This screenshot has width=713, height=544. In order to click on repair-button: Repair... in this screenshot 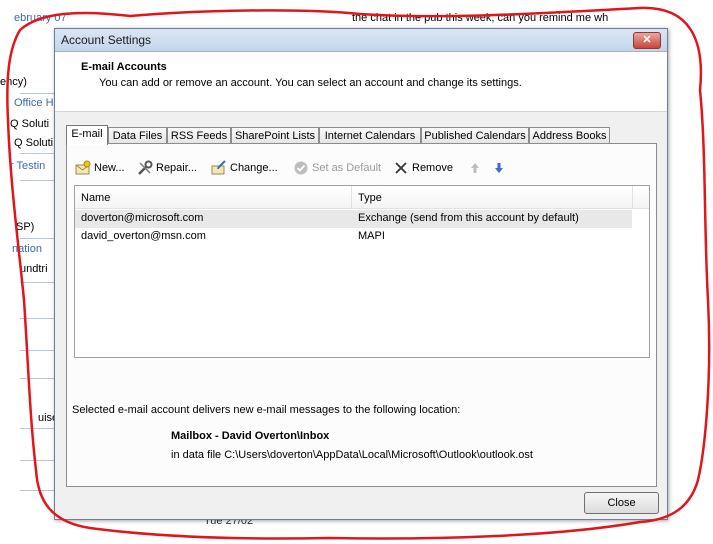, I will do `click(167, 168)`.